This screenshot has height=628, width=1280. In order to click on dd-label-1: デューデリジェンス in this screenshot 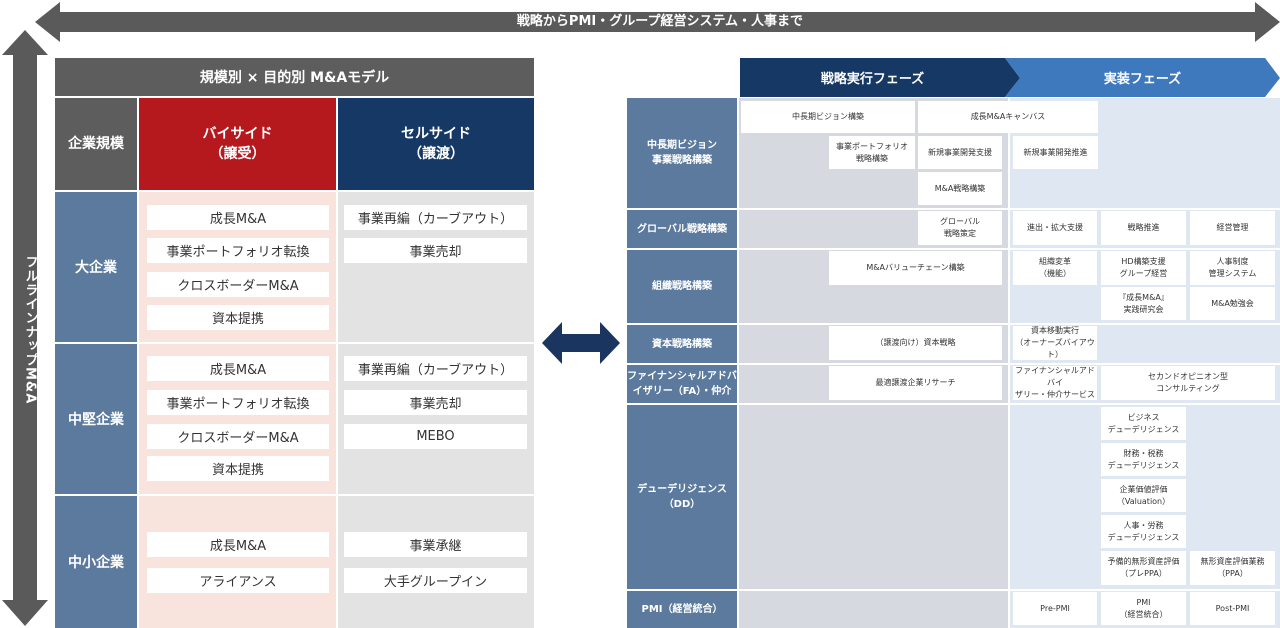, I will do `click(682, 489)`.